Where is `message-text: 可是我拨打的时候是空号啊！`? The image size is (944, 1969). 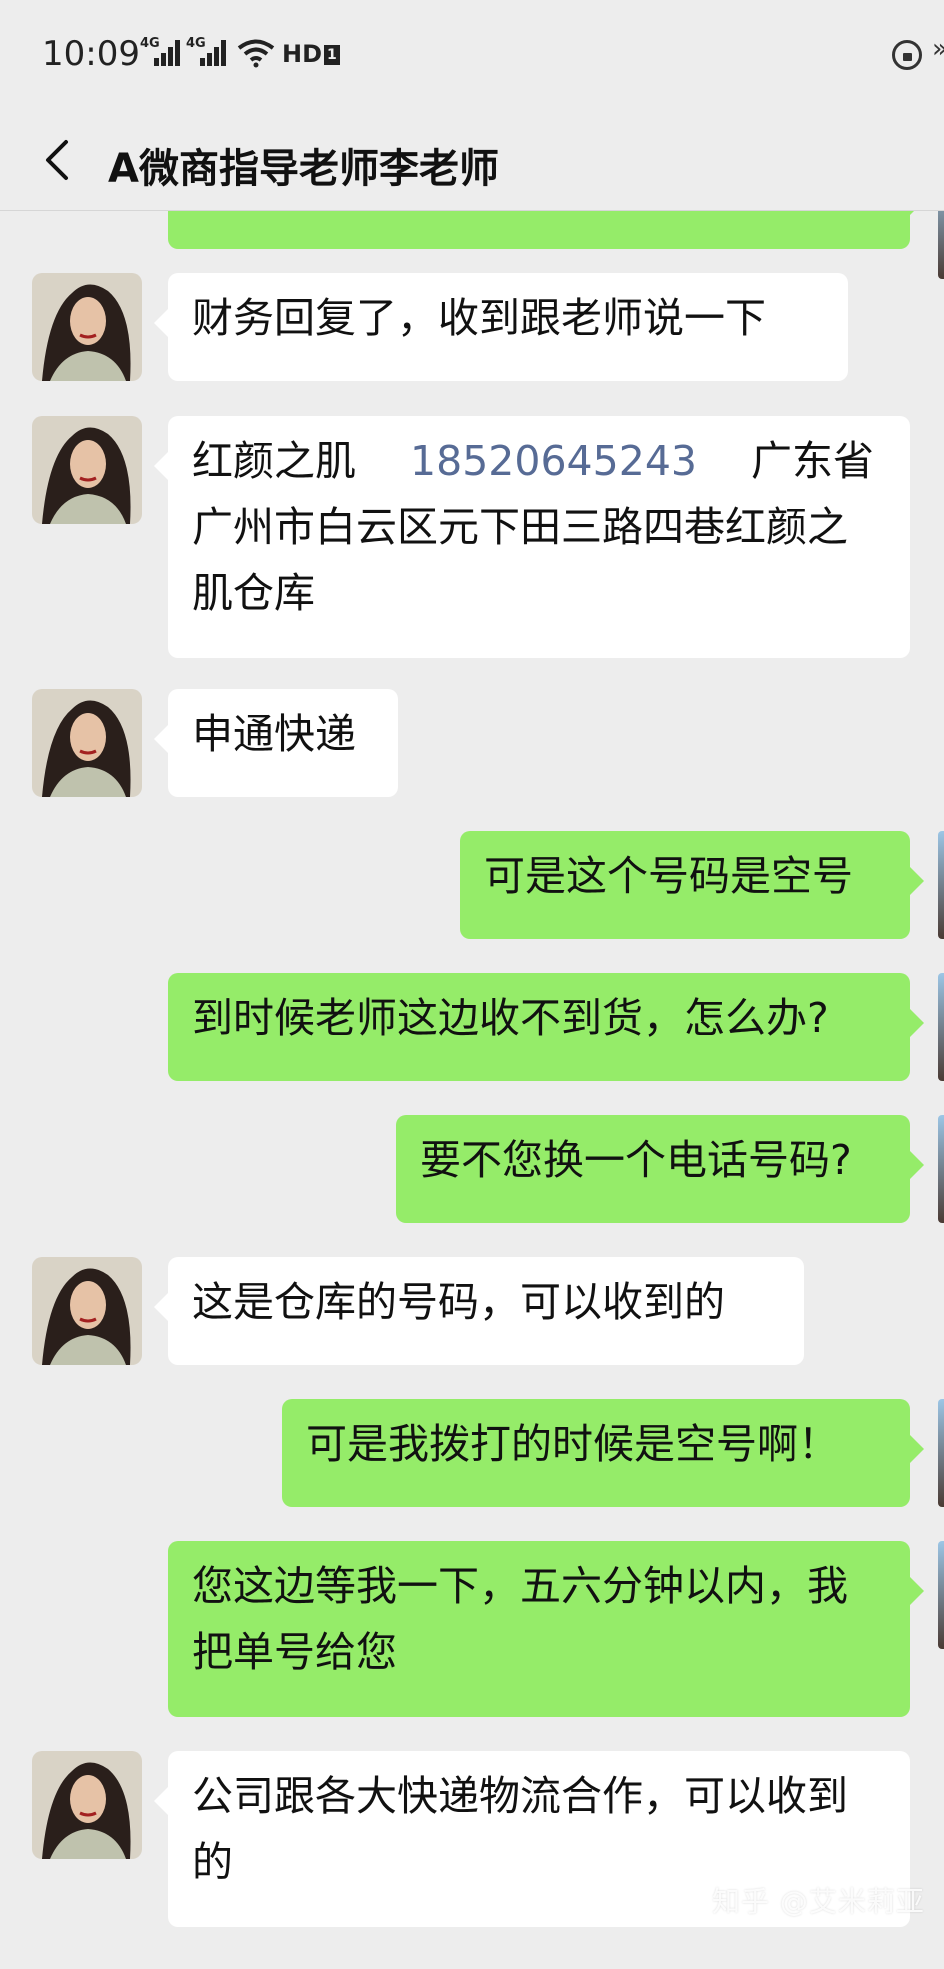 message-text: 可是我拨打的时候是空号啊！ is located at coordinates (572, 1444).